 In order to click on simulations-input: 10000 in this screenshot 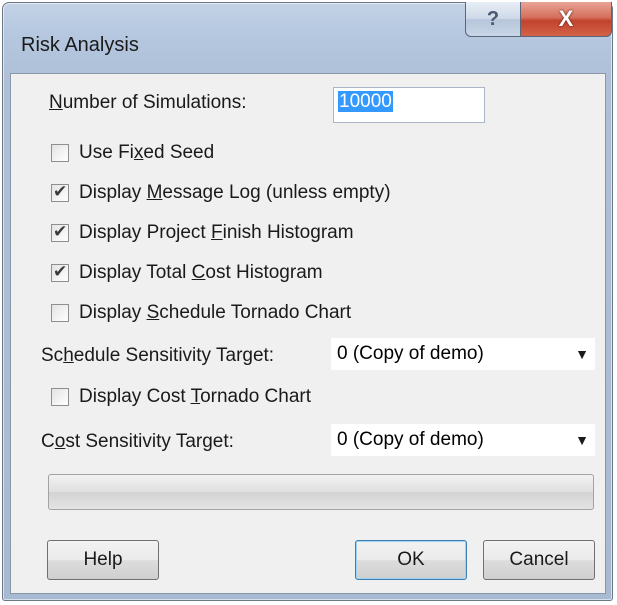, I will do `click(409, 105)`.